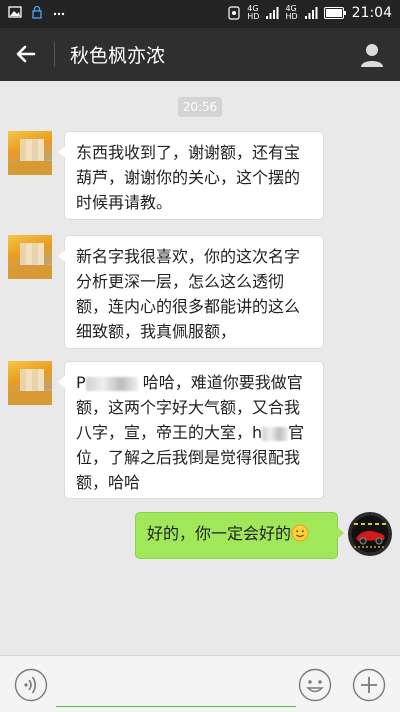 The height and width of the screenshot is (712, 400). I want to click on message-bubble: 东西我收到了，谢谢额，还有宝葫芦，谢谢你的关心，这个摆的时候再请教。, so click(191, 175).